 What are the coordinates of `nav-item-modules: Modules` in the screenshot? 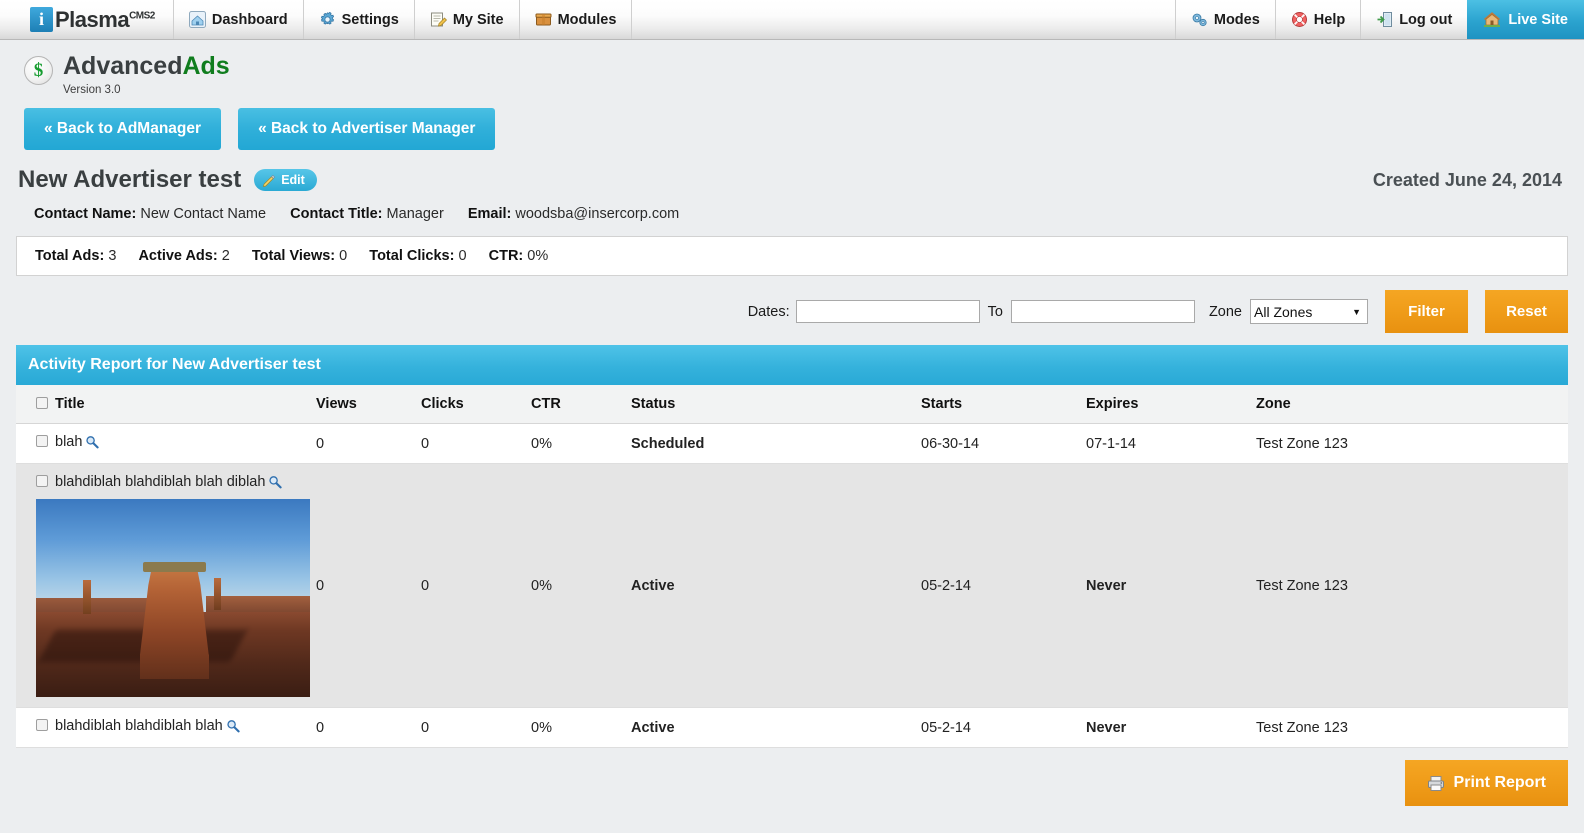 It's located at (576, 19).